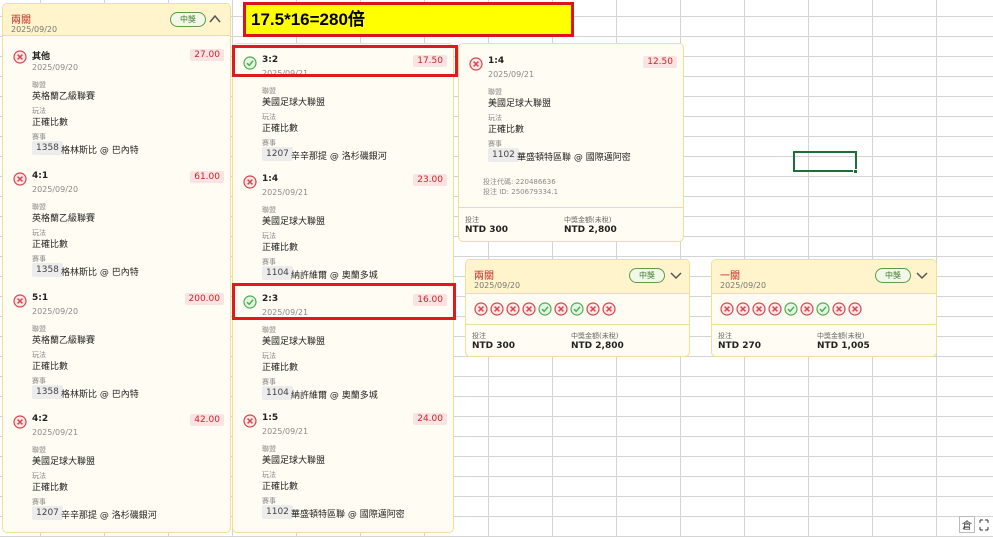 This screenshot has height=537, width=993. I want to click on odds-badge: 12.50, so click(660, 62).